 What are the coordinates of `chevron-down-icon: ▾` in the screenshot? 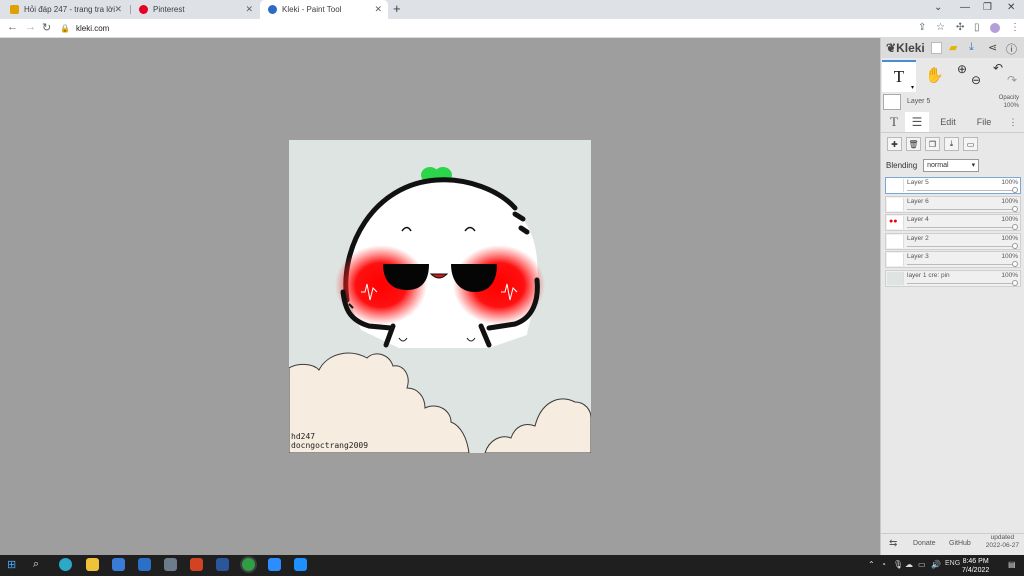 It's located at (973, 165).